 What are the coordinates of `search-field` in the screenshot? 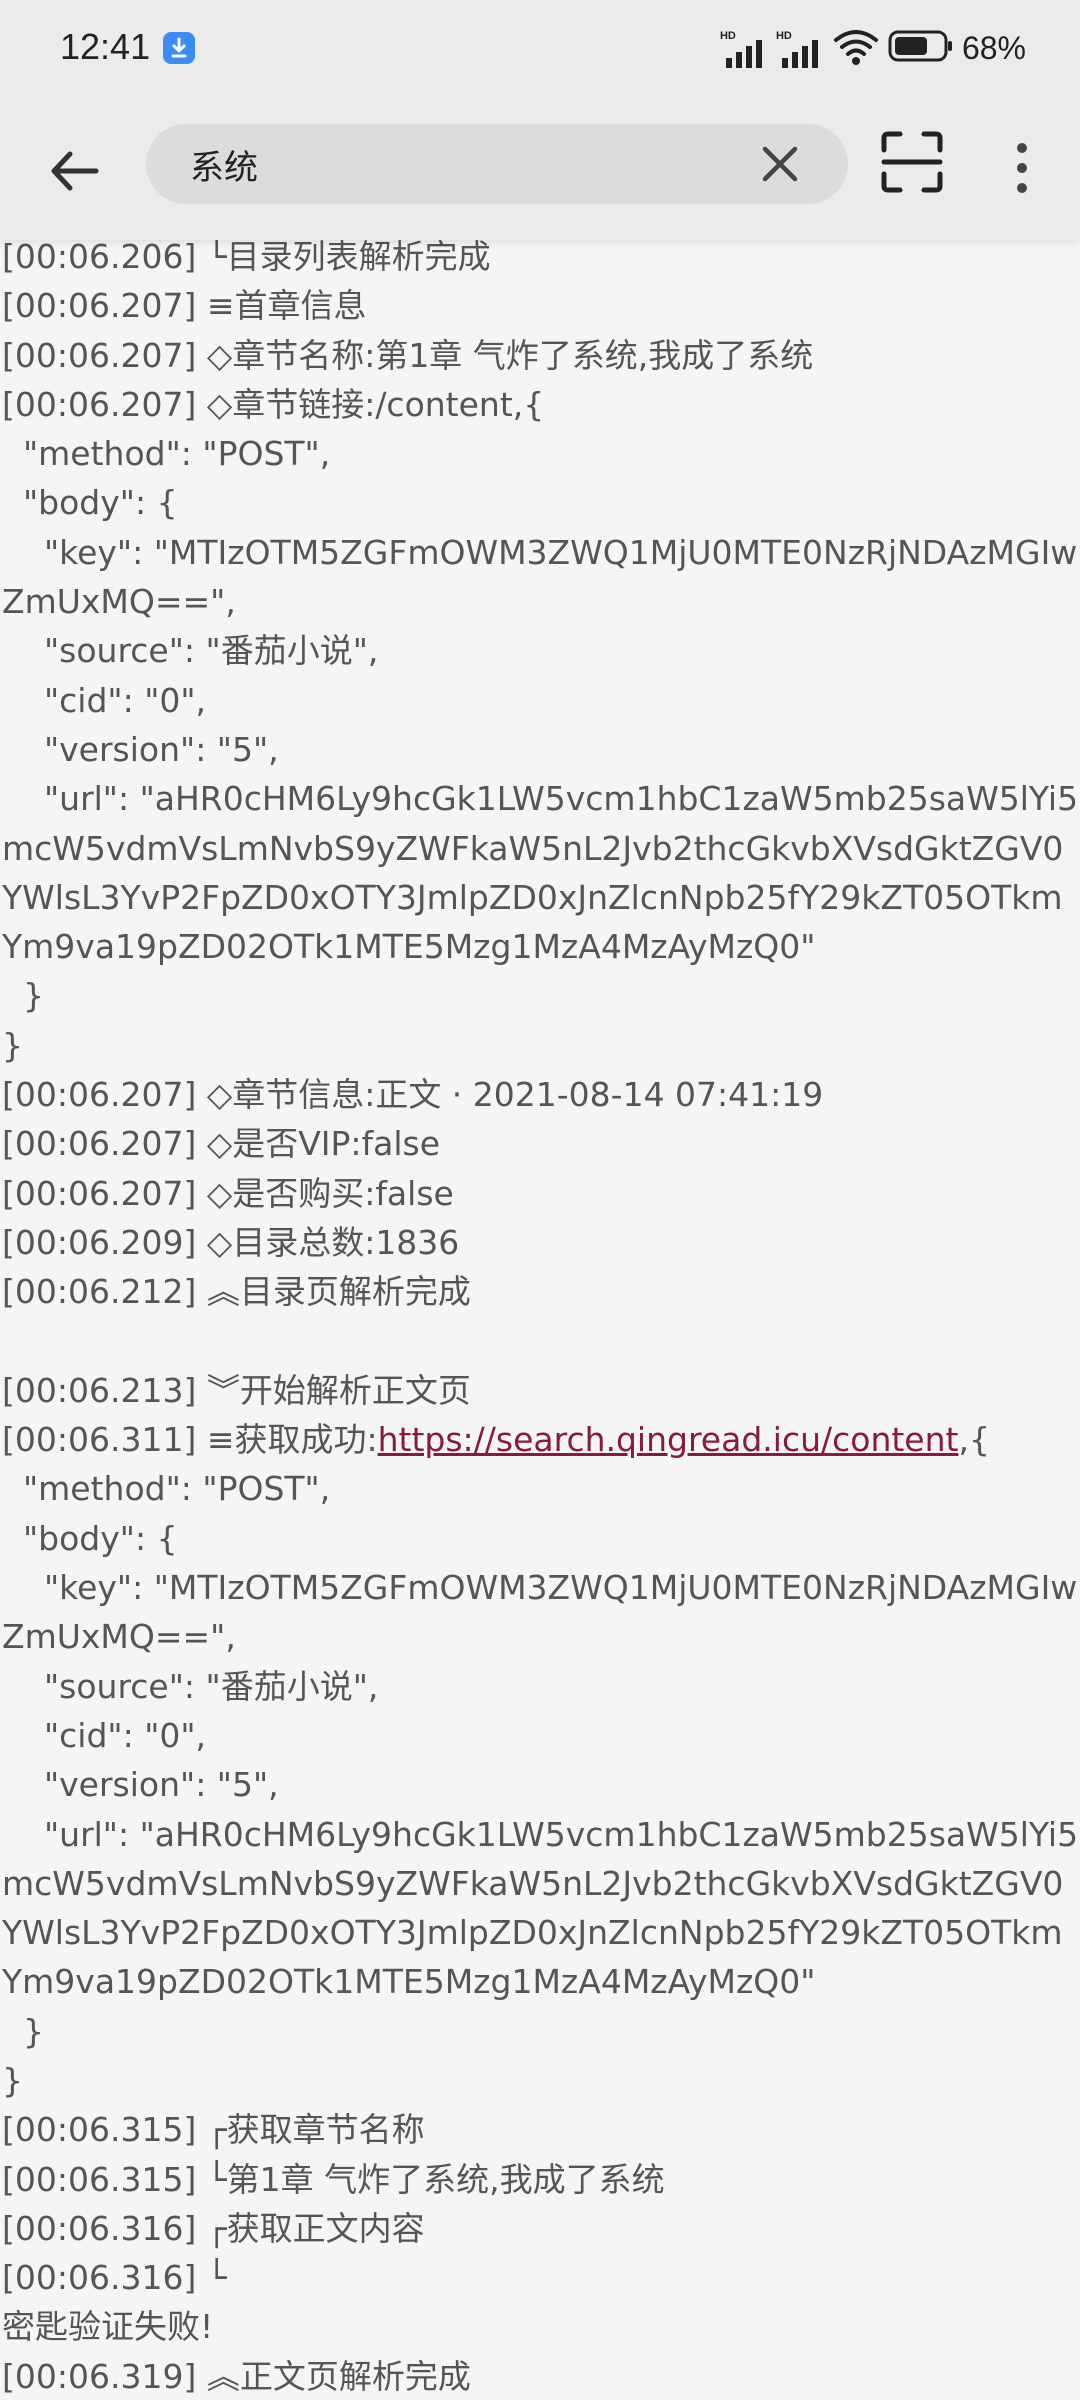 It's located at (497, 164).